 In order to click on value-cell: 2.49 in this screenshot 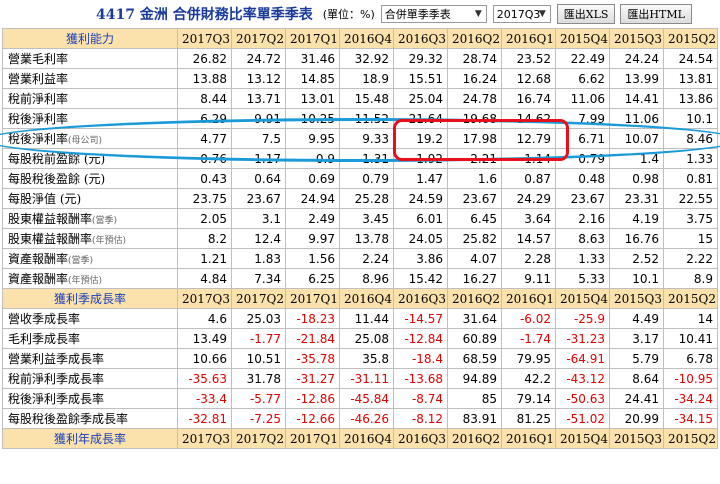, I will do `click(312, 218)`.